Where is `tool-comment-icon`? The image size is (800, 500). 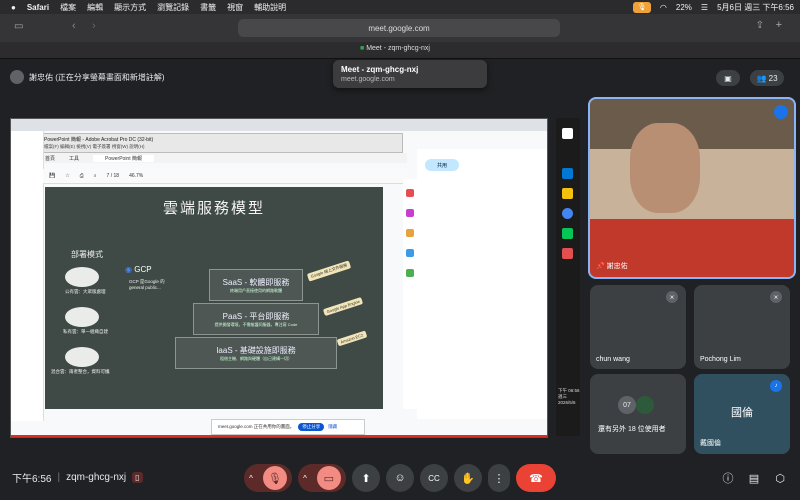
tool-comment-icon is located at coordinates (410, 233).